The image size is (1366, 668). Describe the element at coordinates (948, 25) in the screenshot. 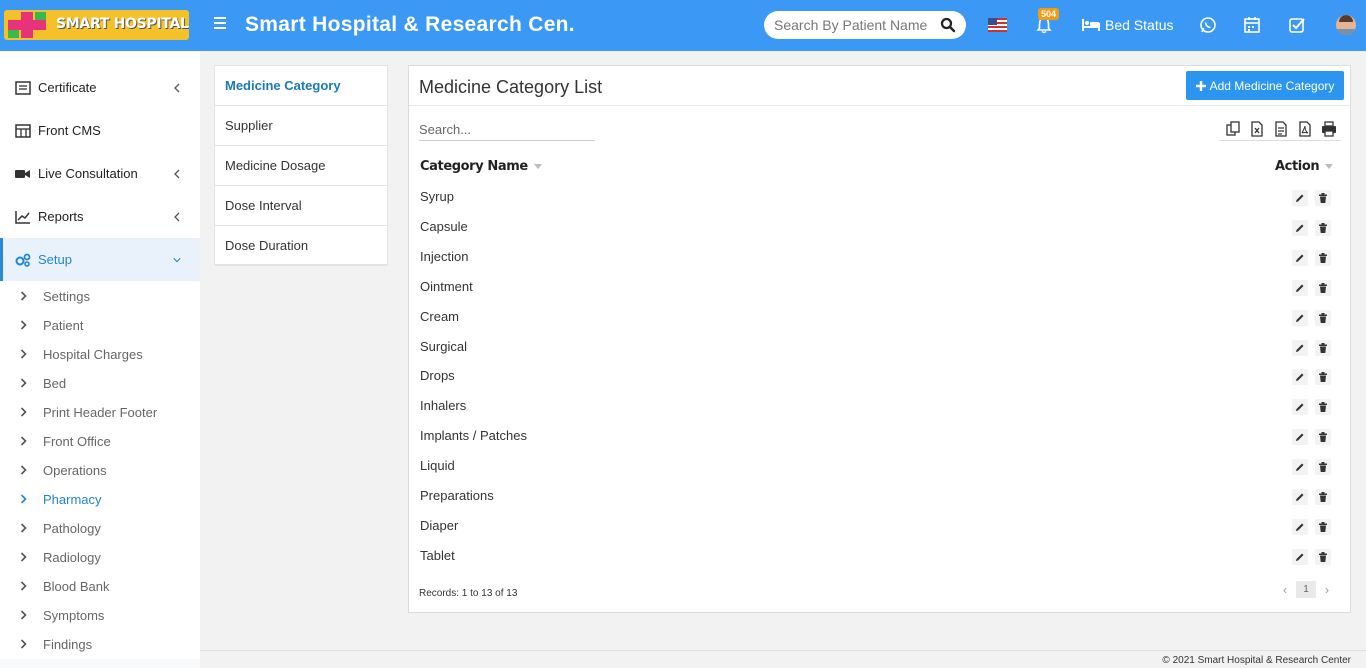

I see `search-icon` at that location.